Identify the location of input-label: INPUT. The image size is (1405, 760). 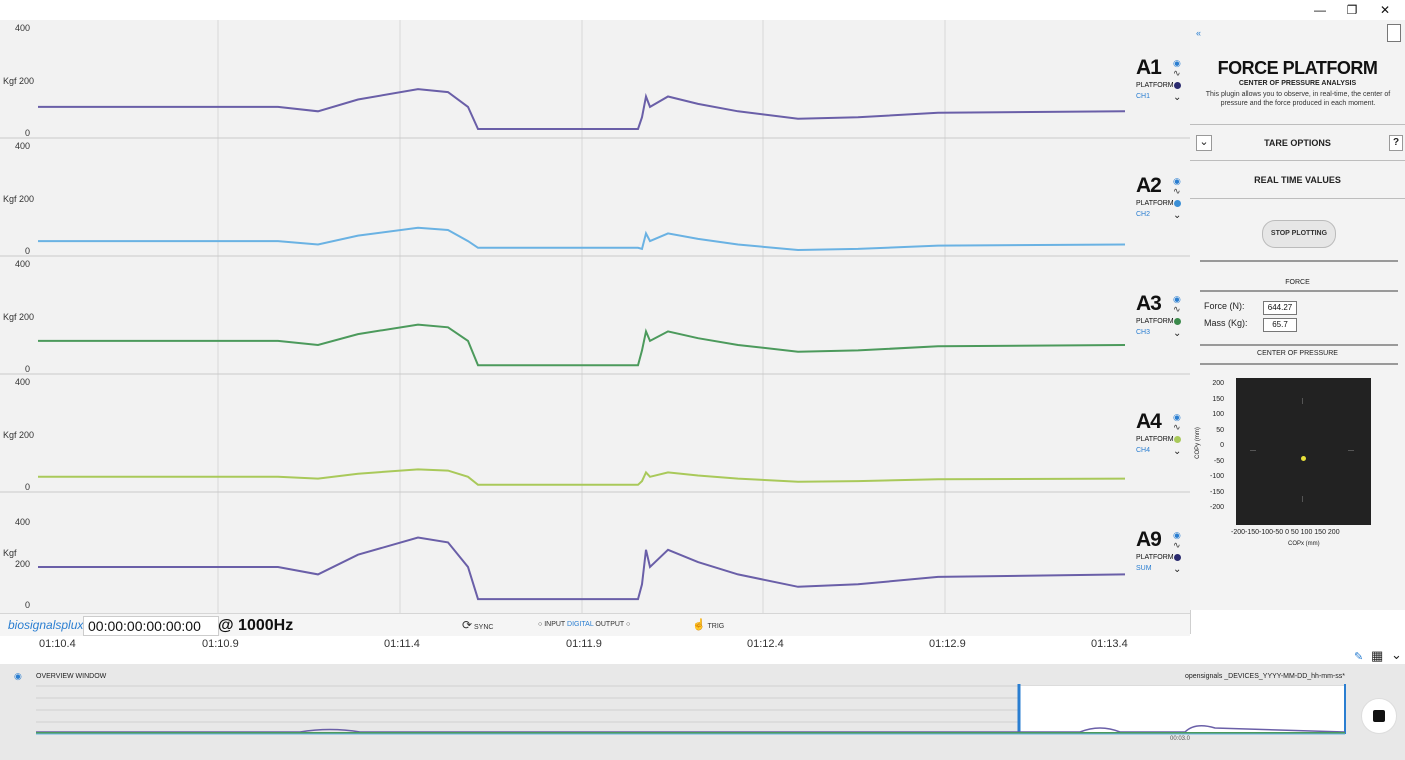
(555, 624).